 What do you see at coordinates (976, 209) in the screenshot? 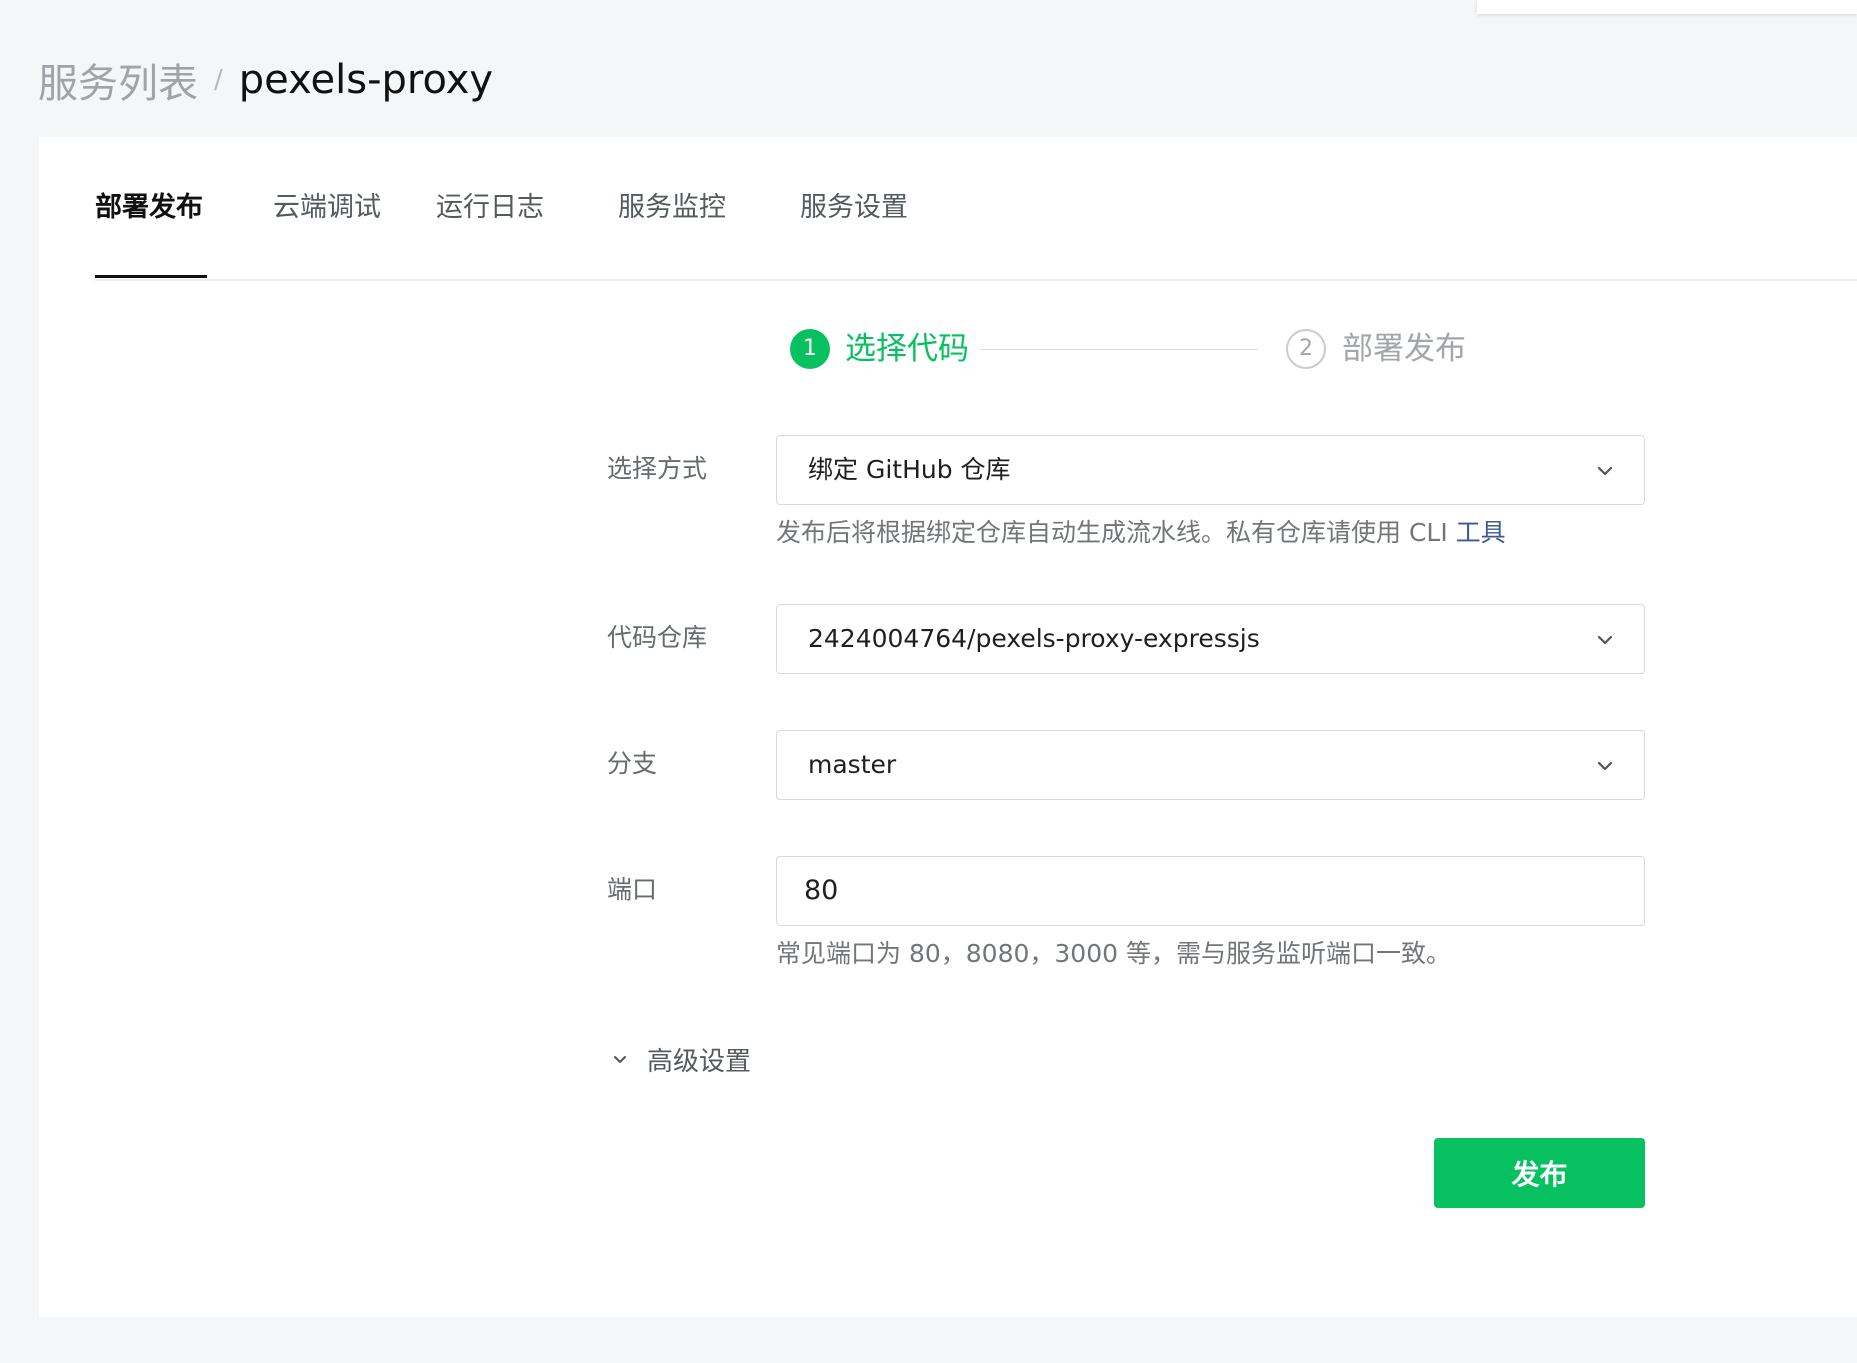
I see `tab-bar: 部署发布 云端调试 运行日志 服务监控 服务设置` at bounding box center [976, 209].